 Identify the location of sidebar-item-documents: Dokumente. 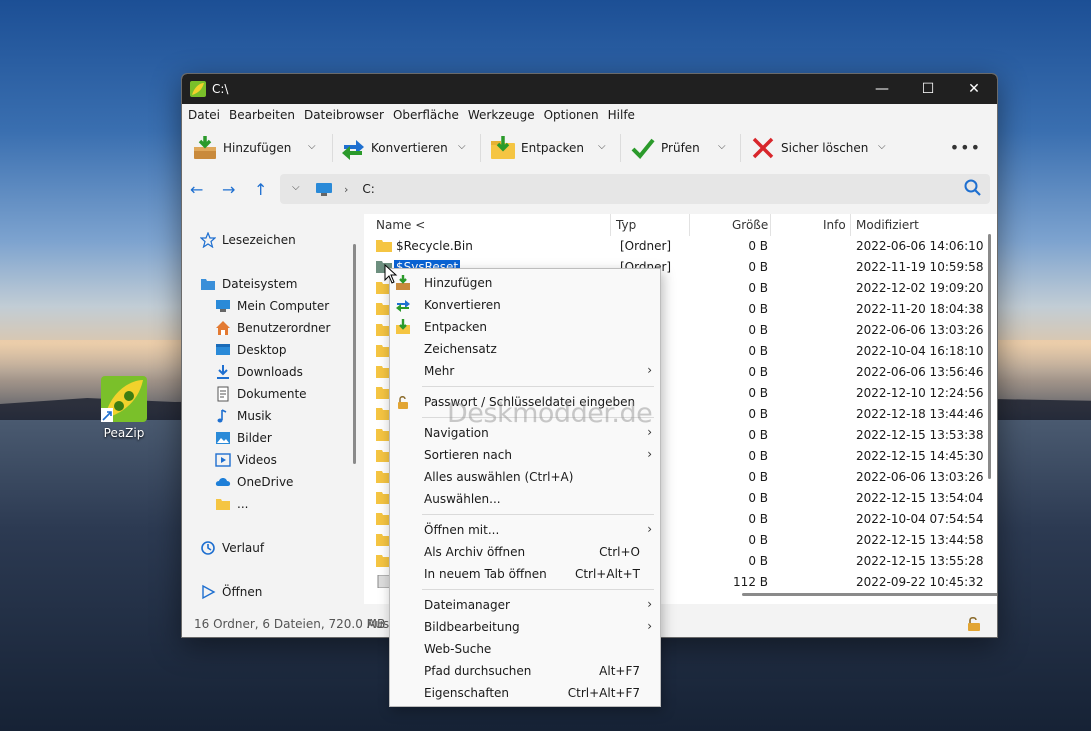
(261, 394).